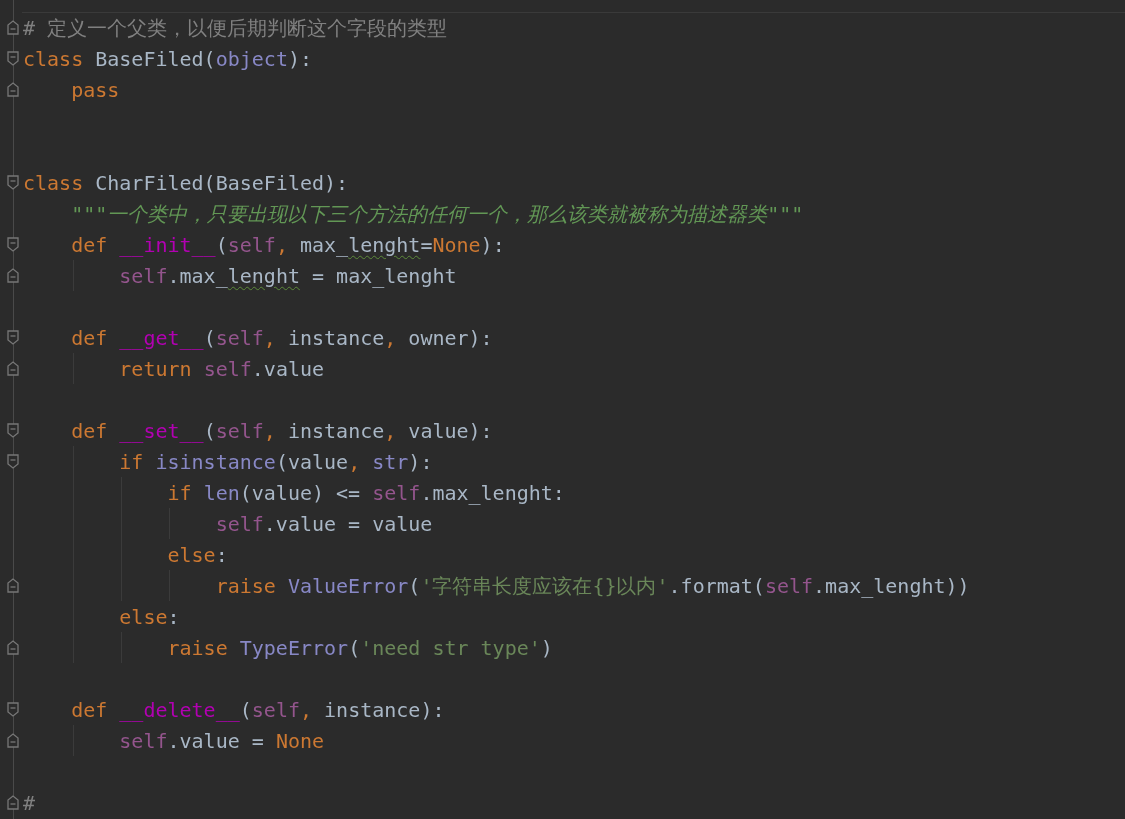  Describe the element at coordinates (275, 461) in the screenshot. I see `code-line: if isinstance(value, str):` at that location.